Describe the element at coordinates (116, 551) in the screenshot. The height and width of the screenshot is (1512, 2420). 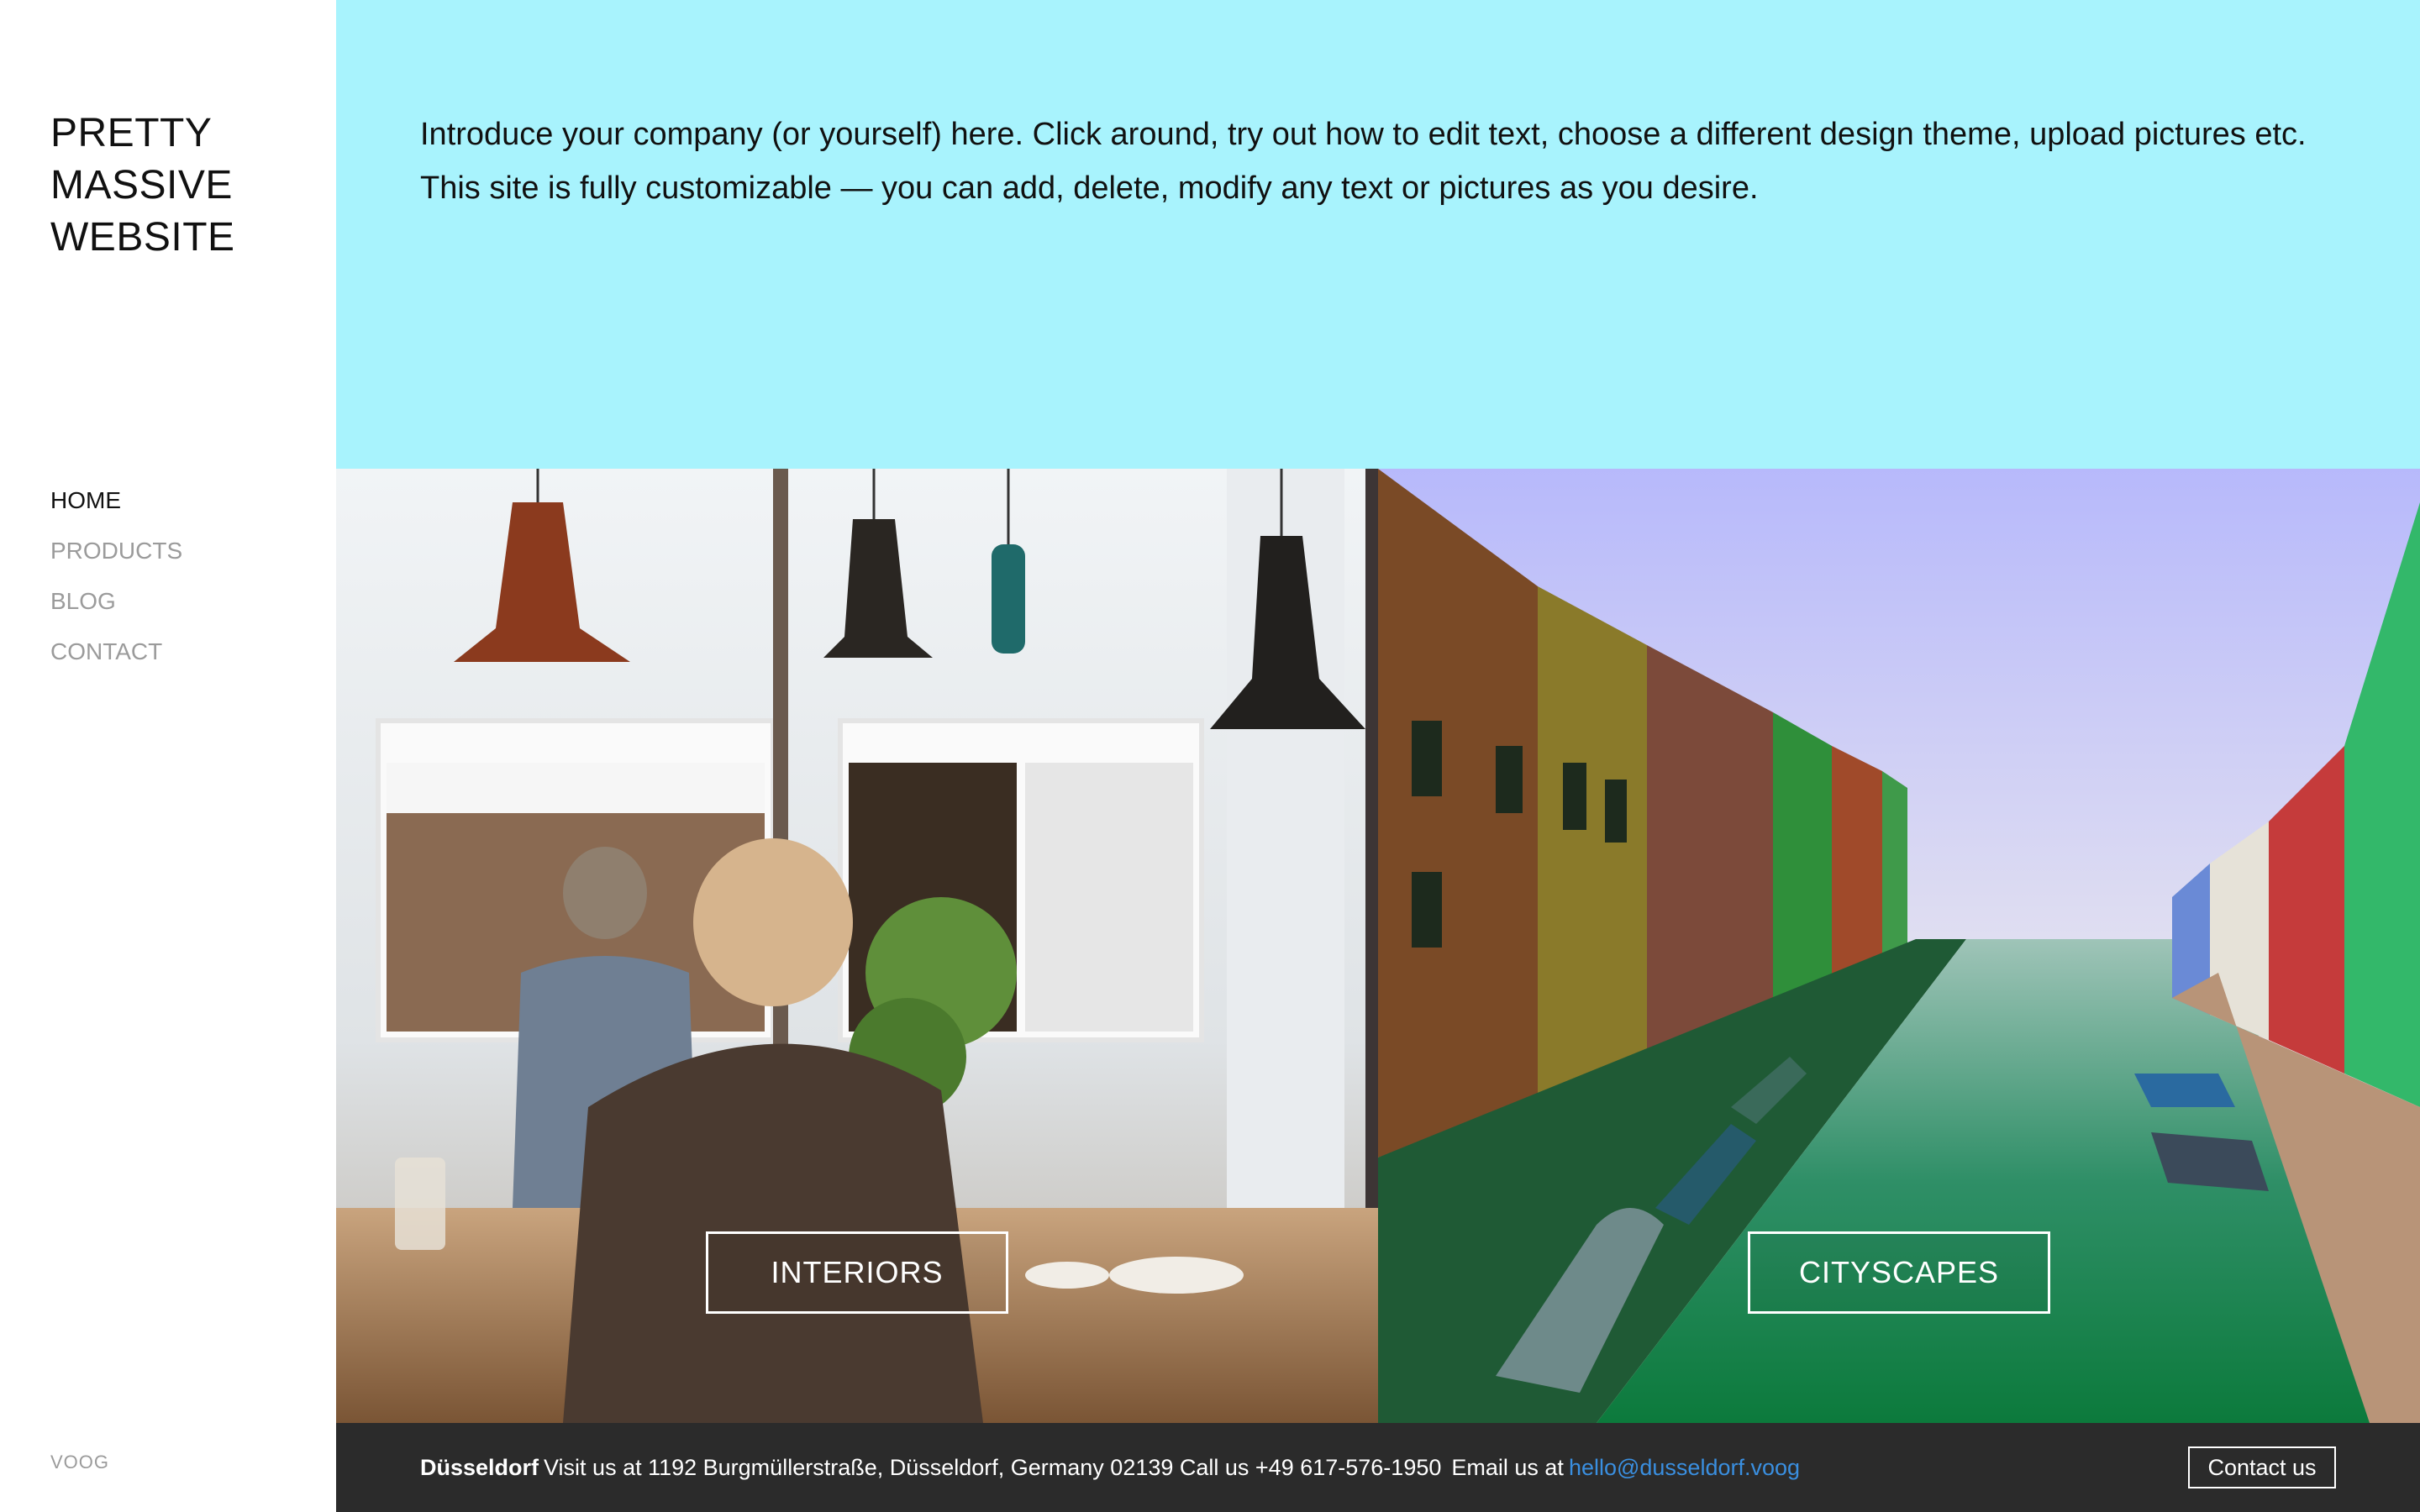
I see `nav-item-products: PRODUCTS` at that location.